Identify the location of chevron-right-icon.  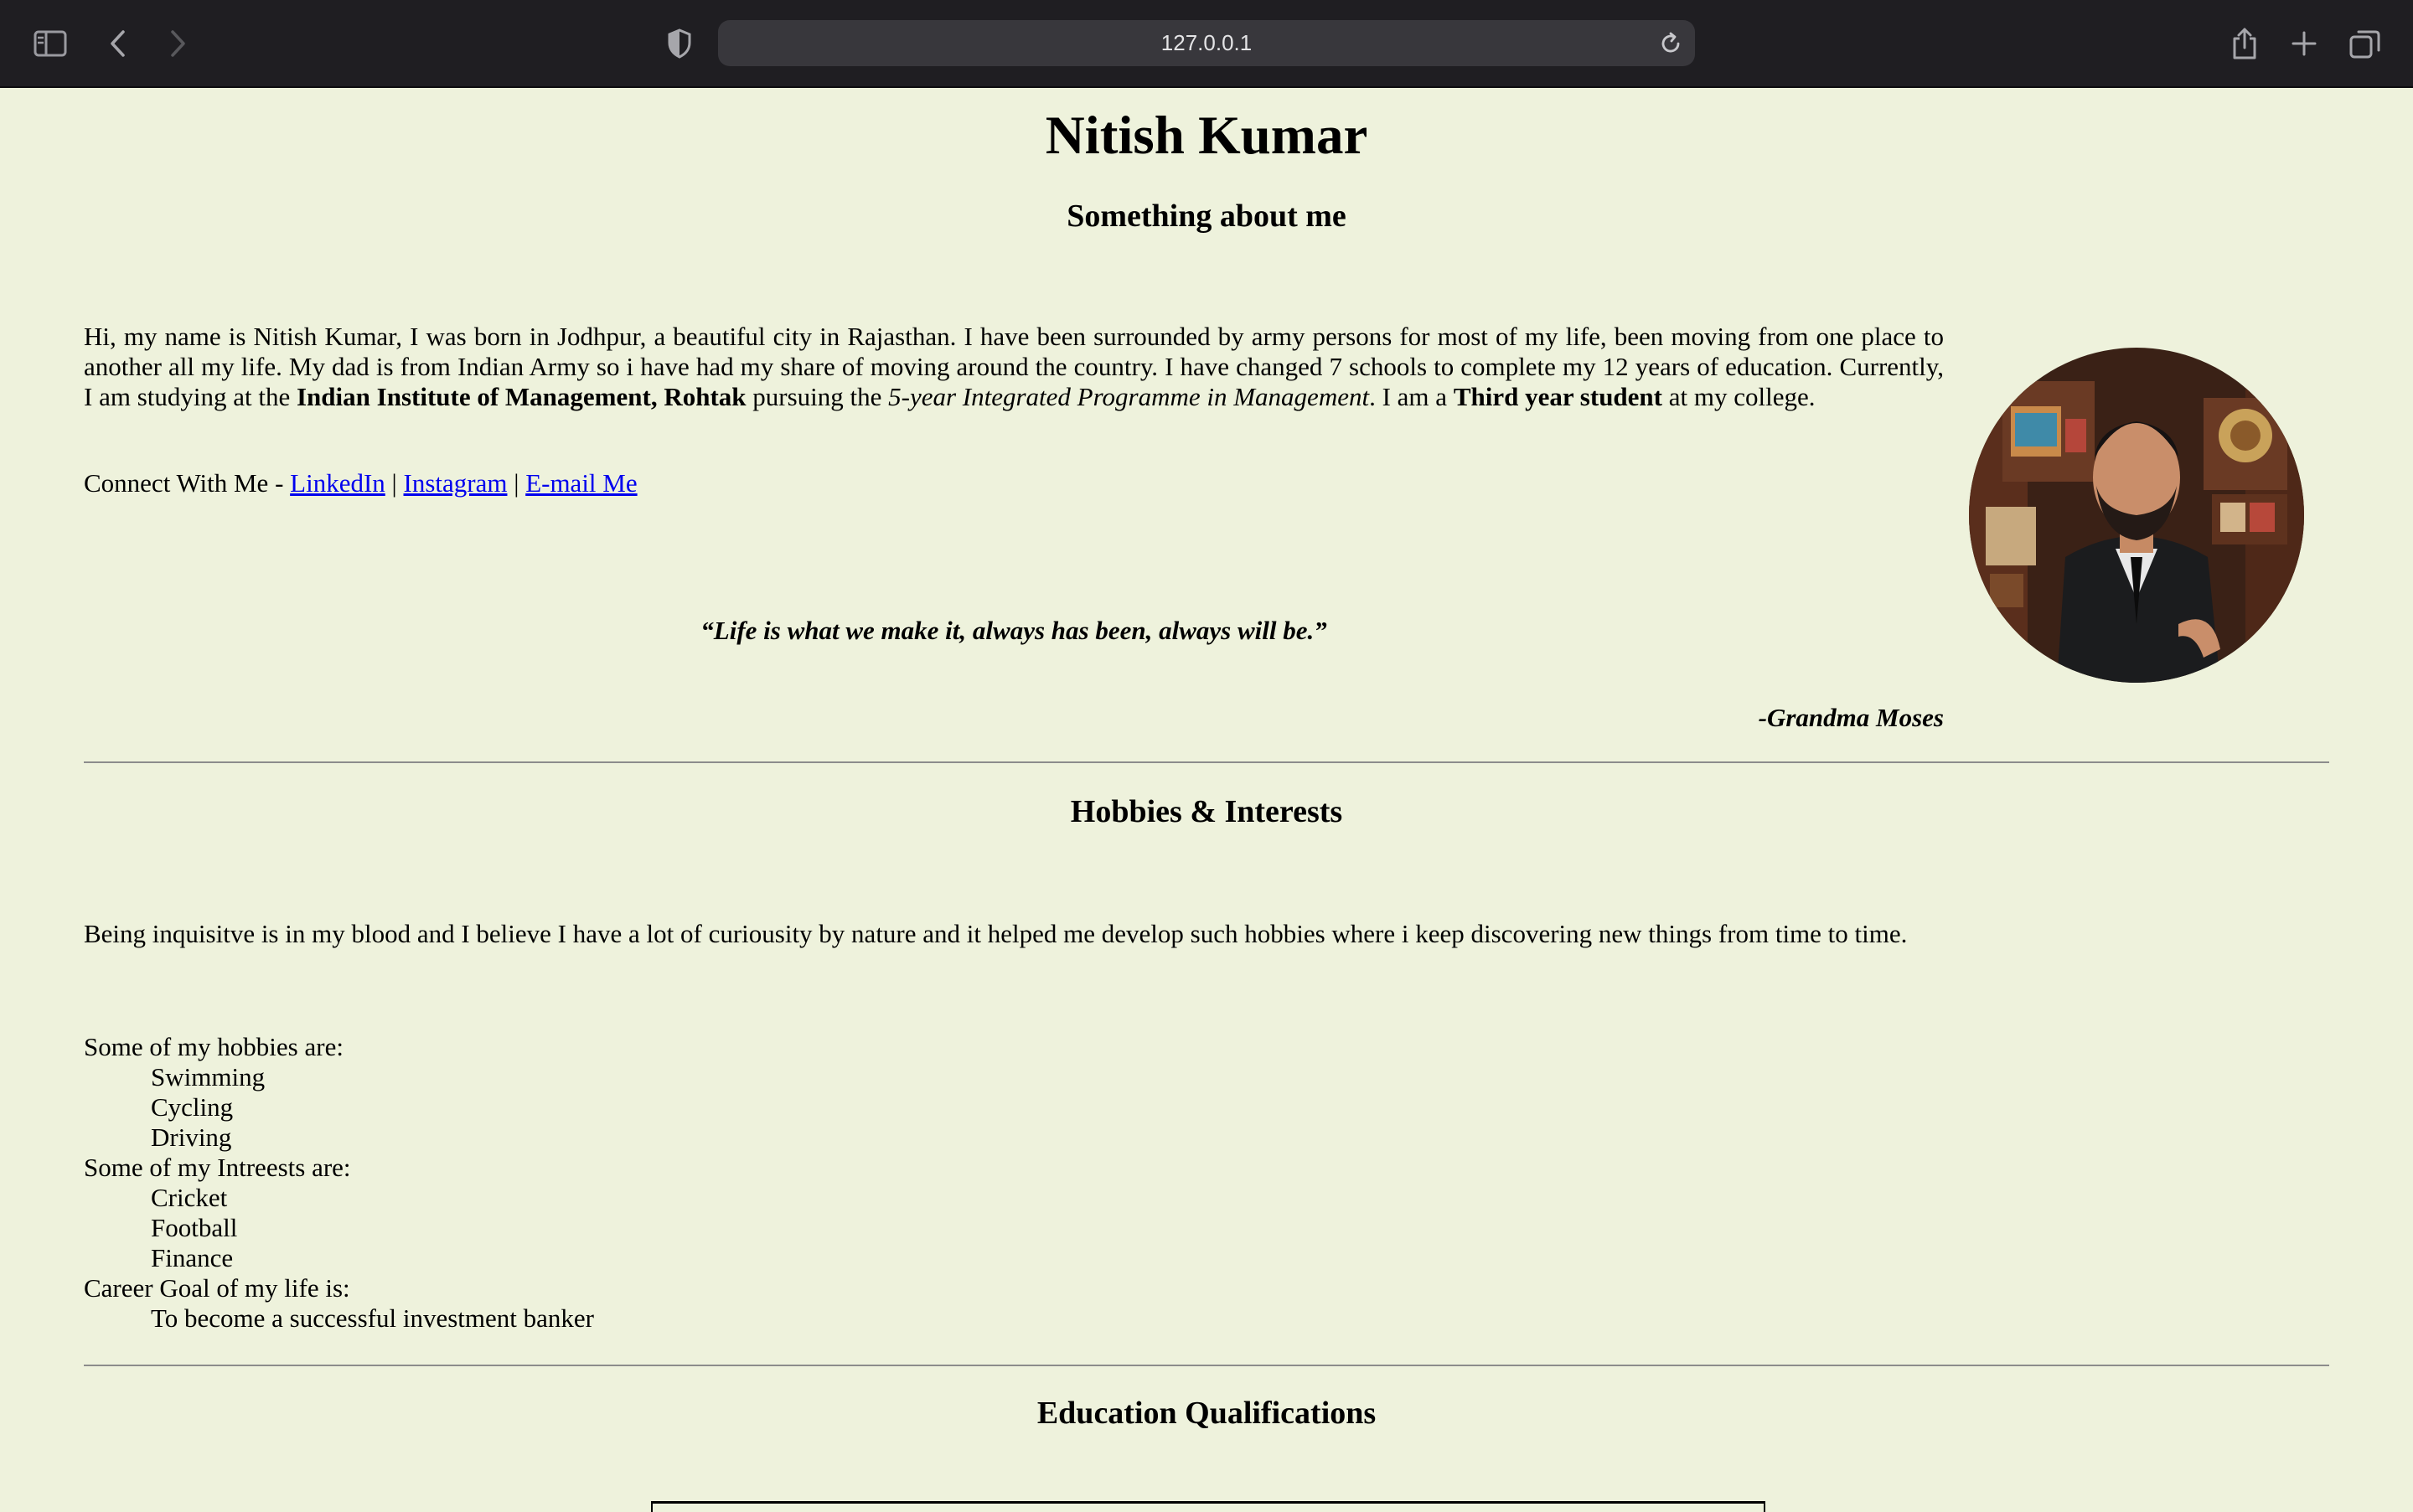
(177, 43).